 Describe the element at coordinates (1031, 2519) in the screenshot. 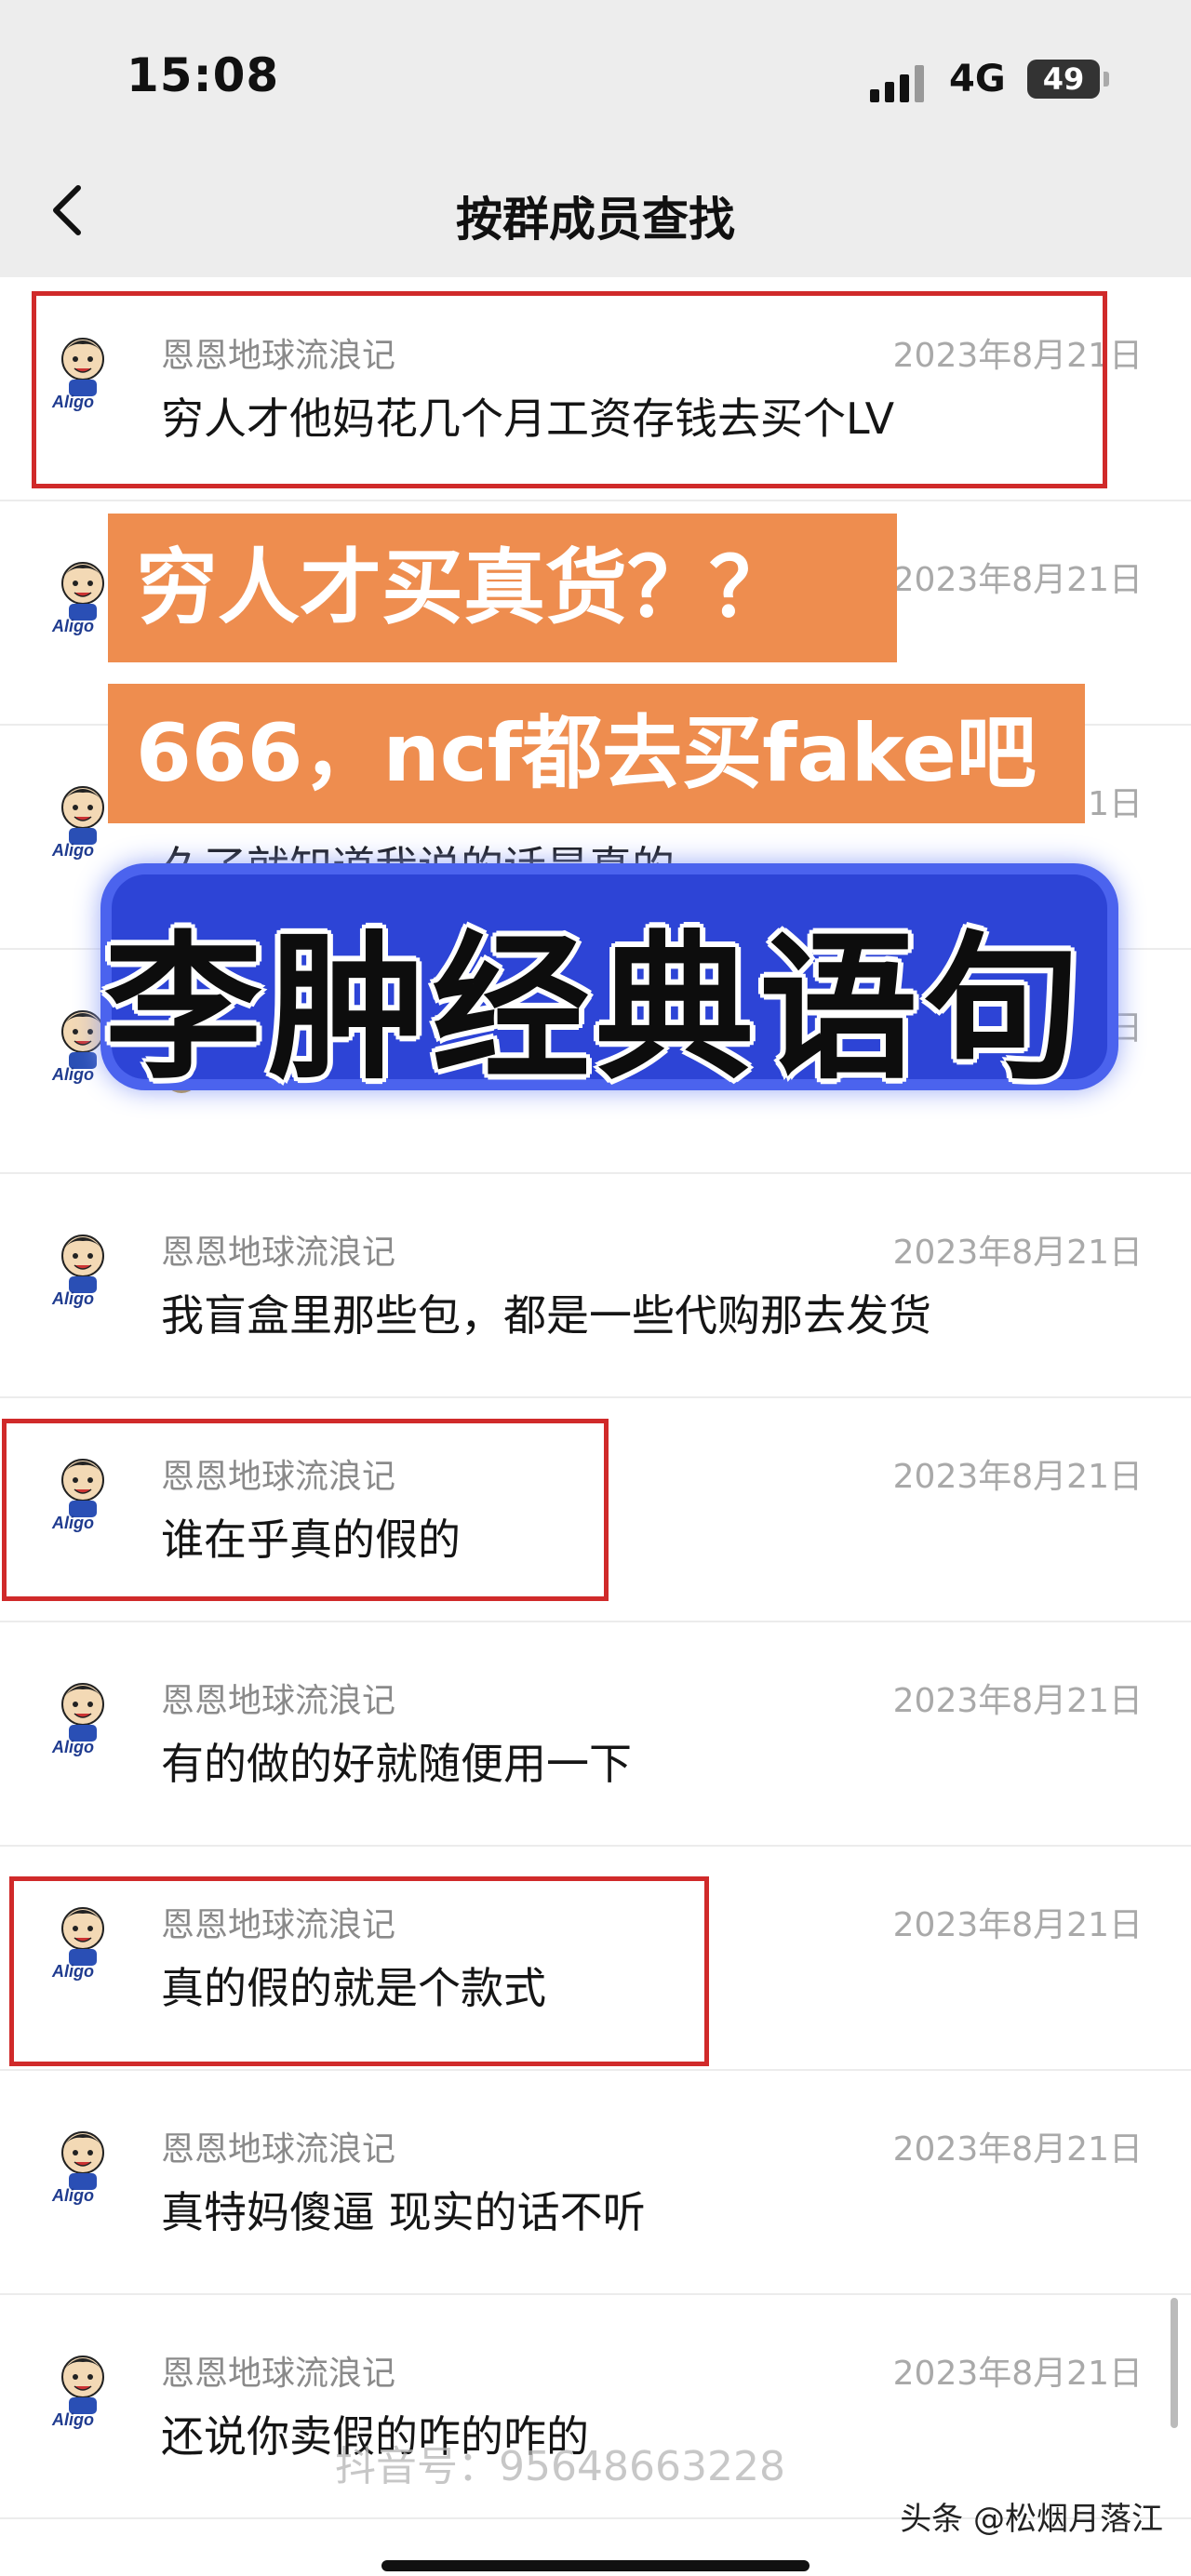

I see `credit-label: 头条 @松烟月落江` at that location.